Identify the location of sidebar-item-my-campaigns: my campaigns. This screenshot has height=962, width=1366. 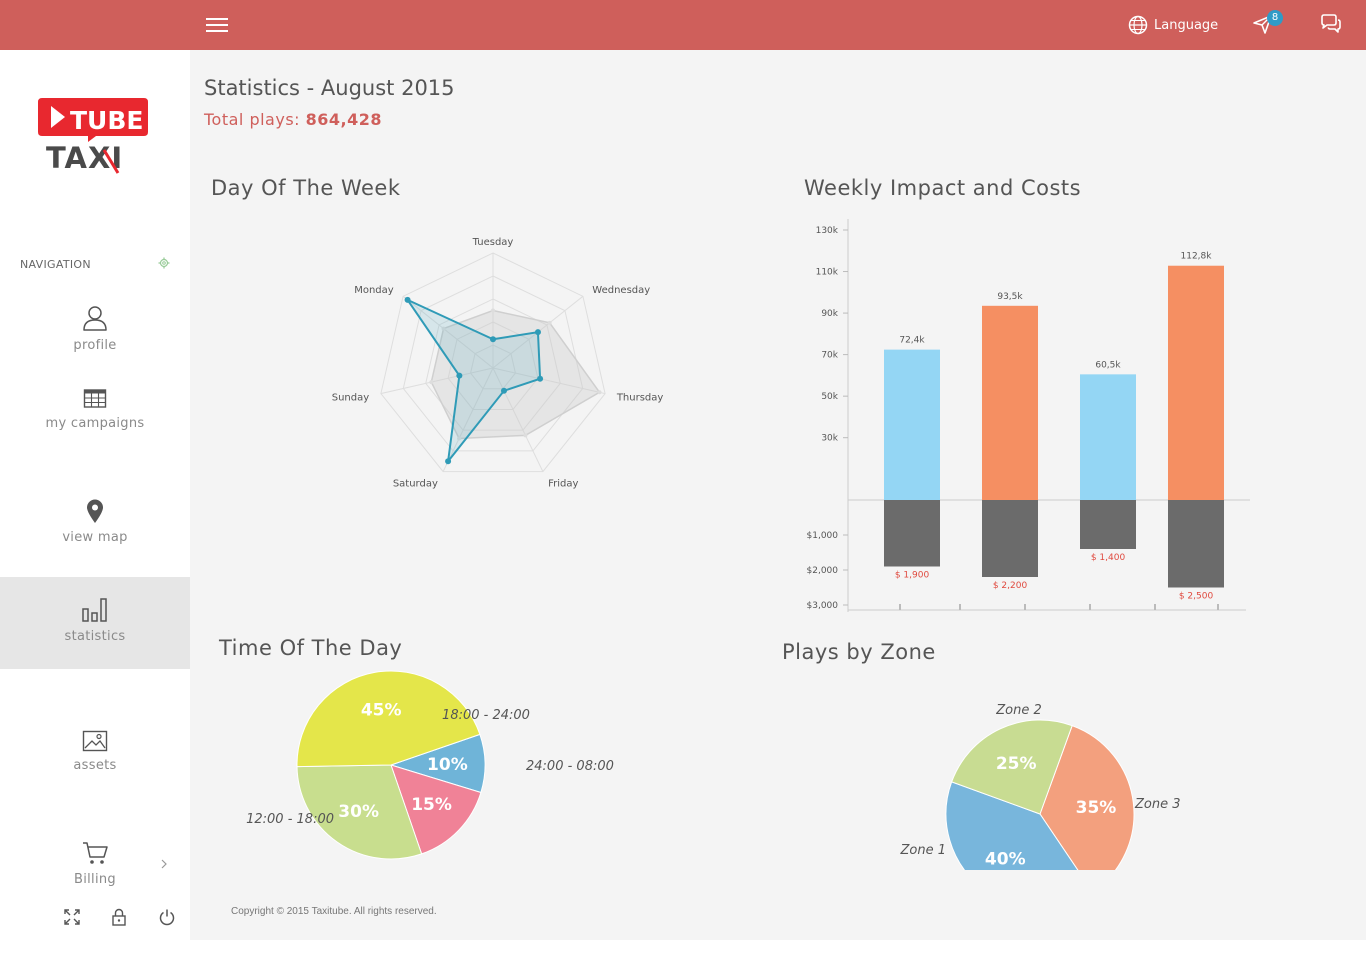
(95, 418).